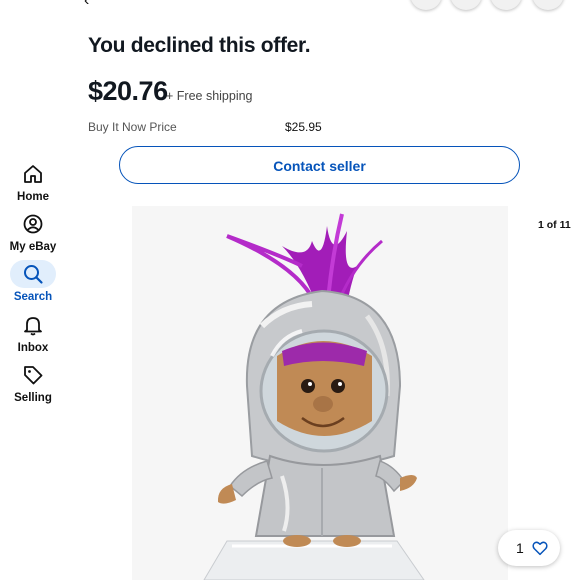  I want to click on buy-it-now-label: Buy It Now Price, so click(132, 127).